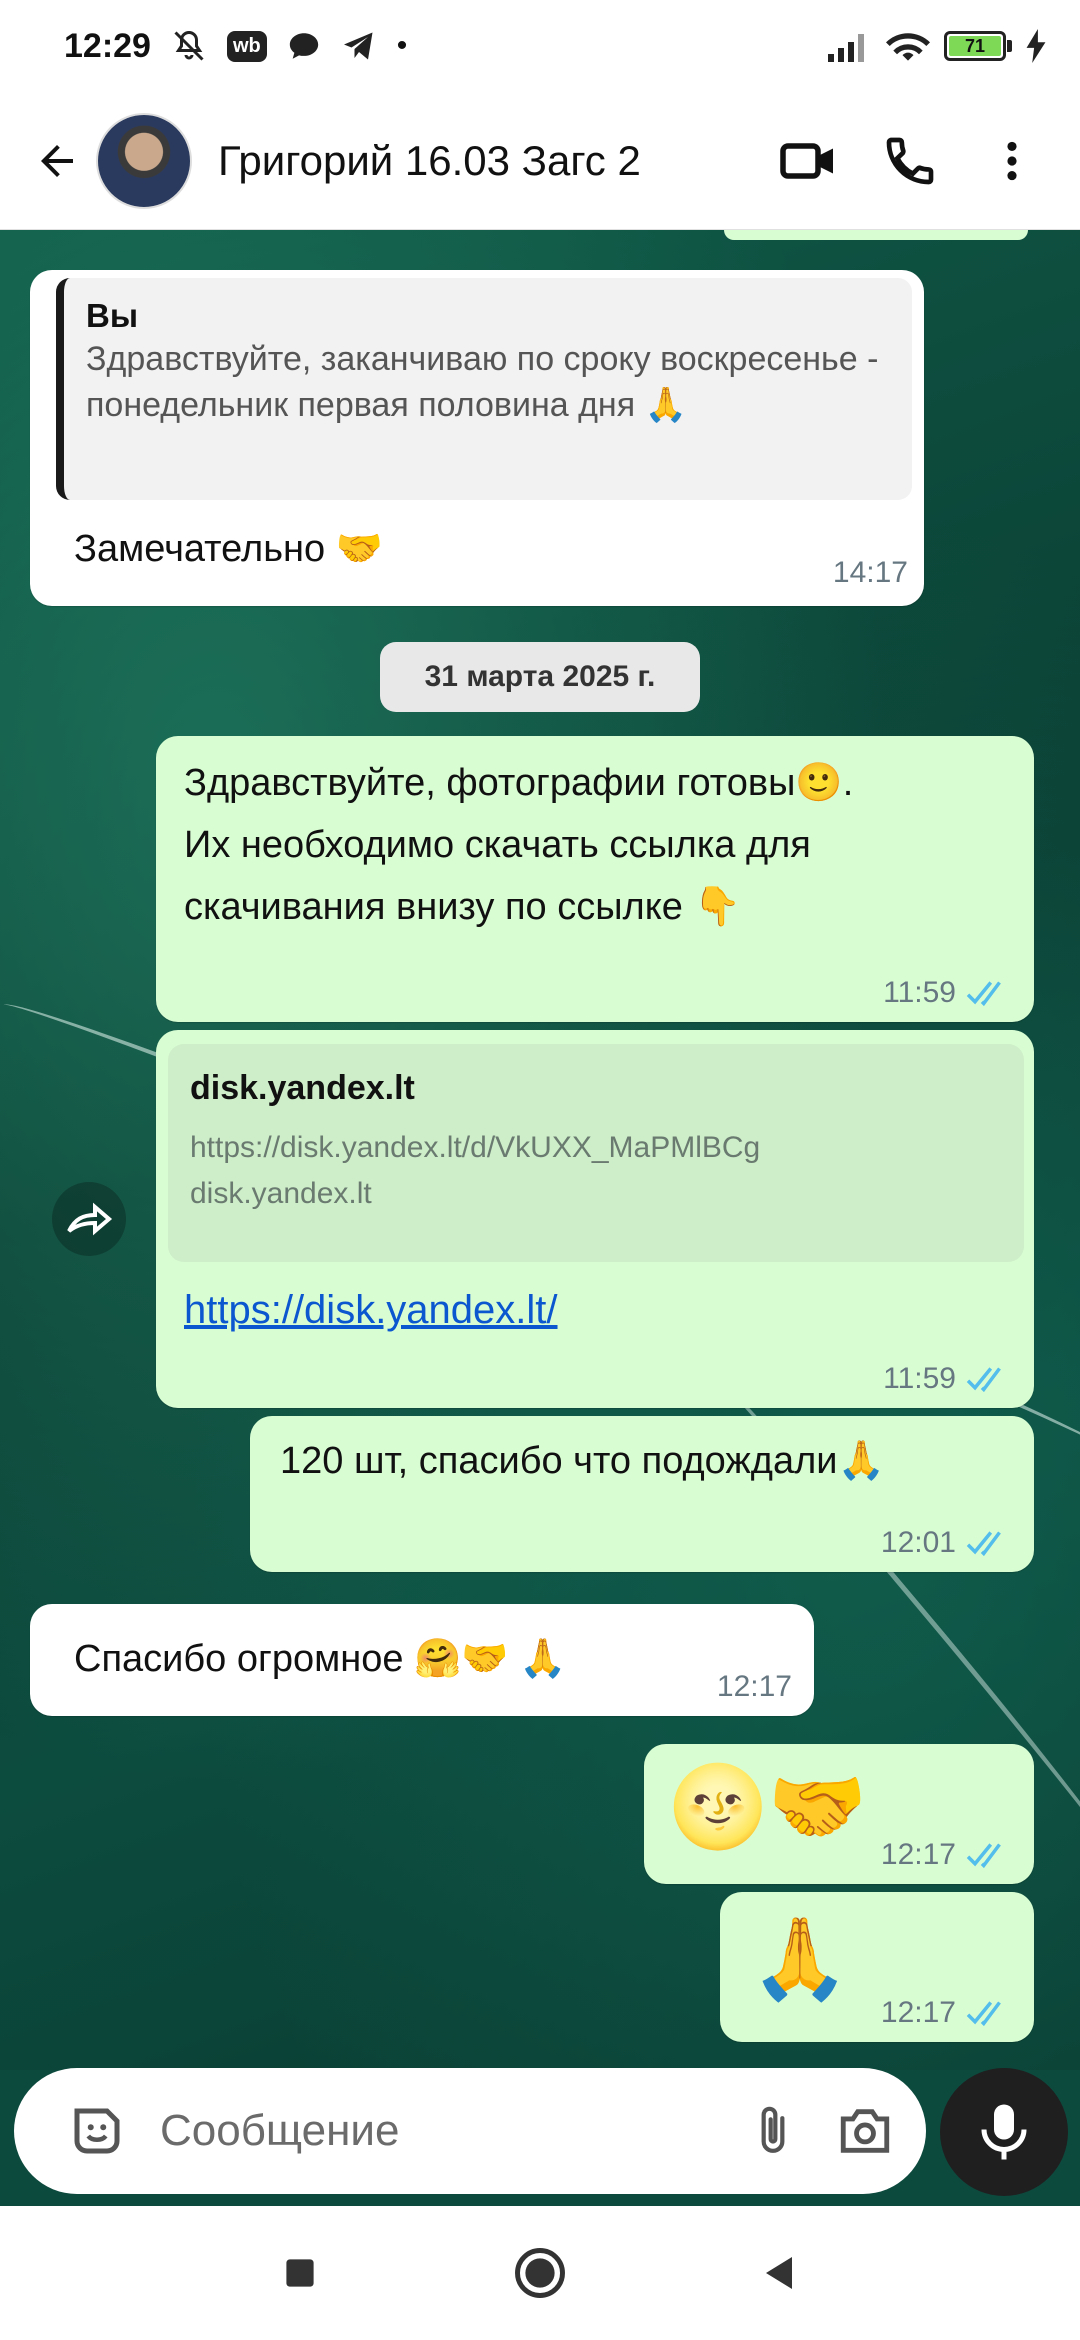 This screenshot has width=1080, height=2340. I want to click on battery-icon: 71, so click(978, 46).